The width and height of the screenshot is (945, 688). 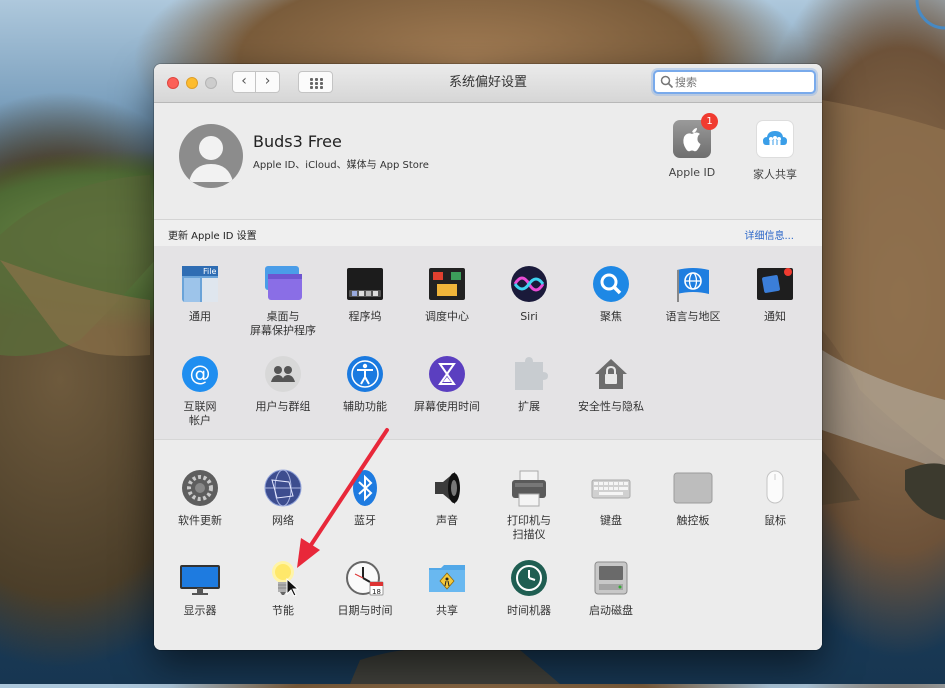 I want to click on pref-label: 语言与地区, so click(x=693, y=316).